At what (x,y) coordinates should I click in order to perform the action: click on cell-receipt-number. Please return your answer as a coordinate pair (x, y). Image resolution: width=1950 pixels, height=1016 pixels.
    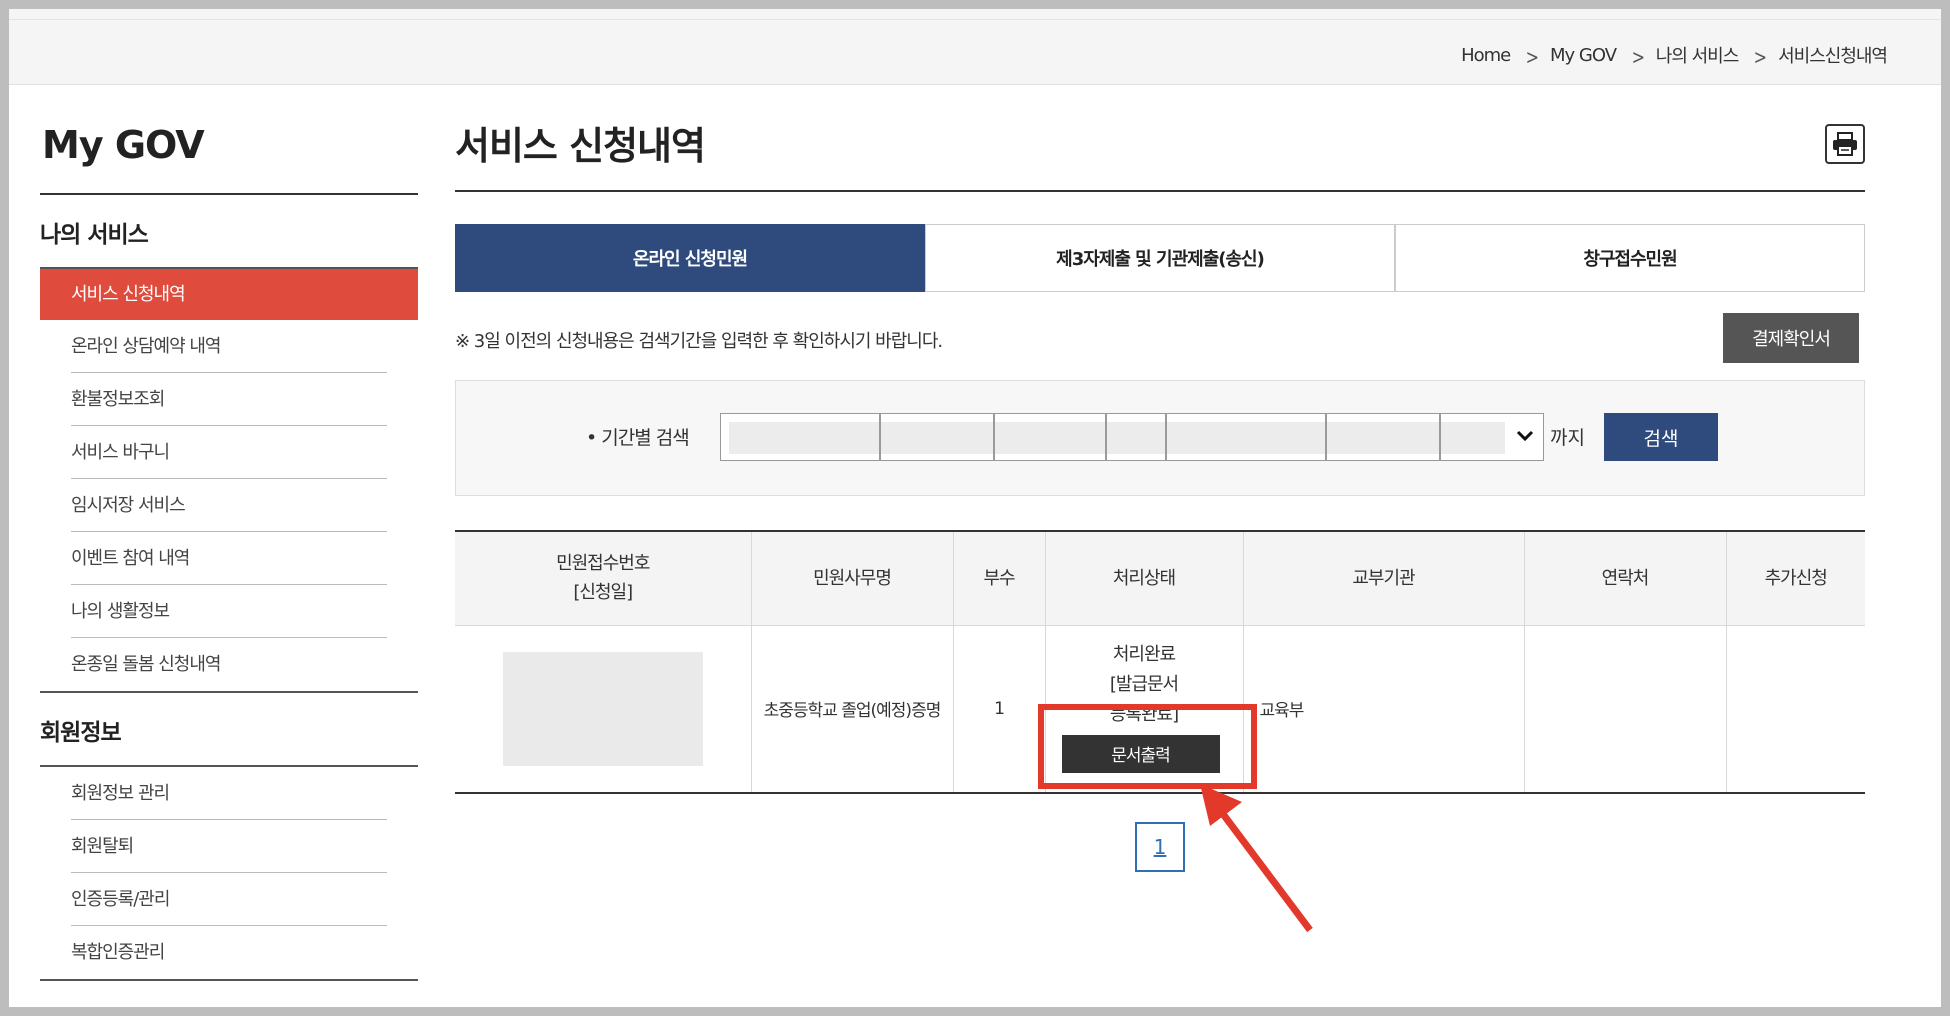
    Looking at the image, I should click on (603, 709).